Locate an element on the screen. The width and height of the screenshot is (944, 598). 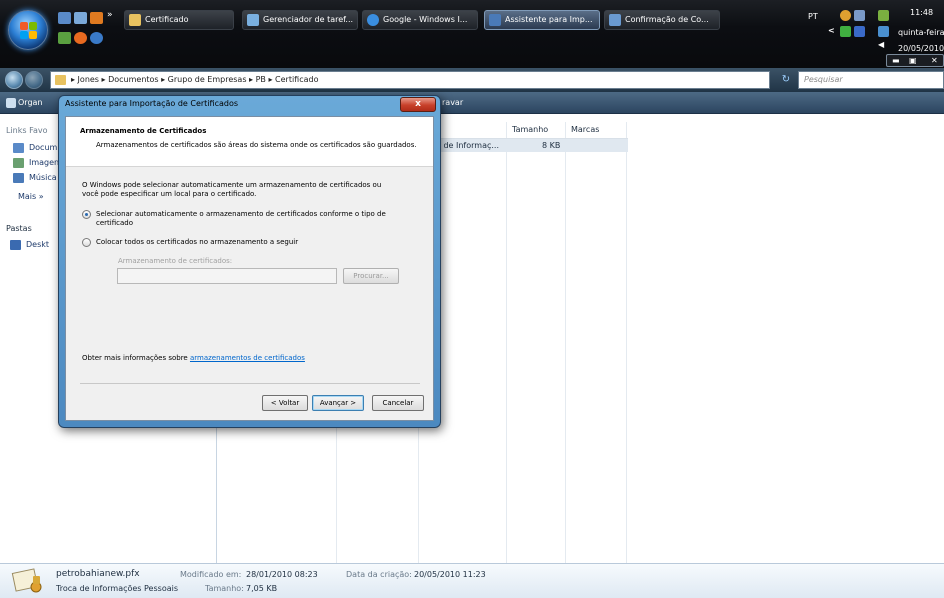
task-certificado: Certificado is located at coordinates (179, 20).